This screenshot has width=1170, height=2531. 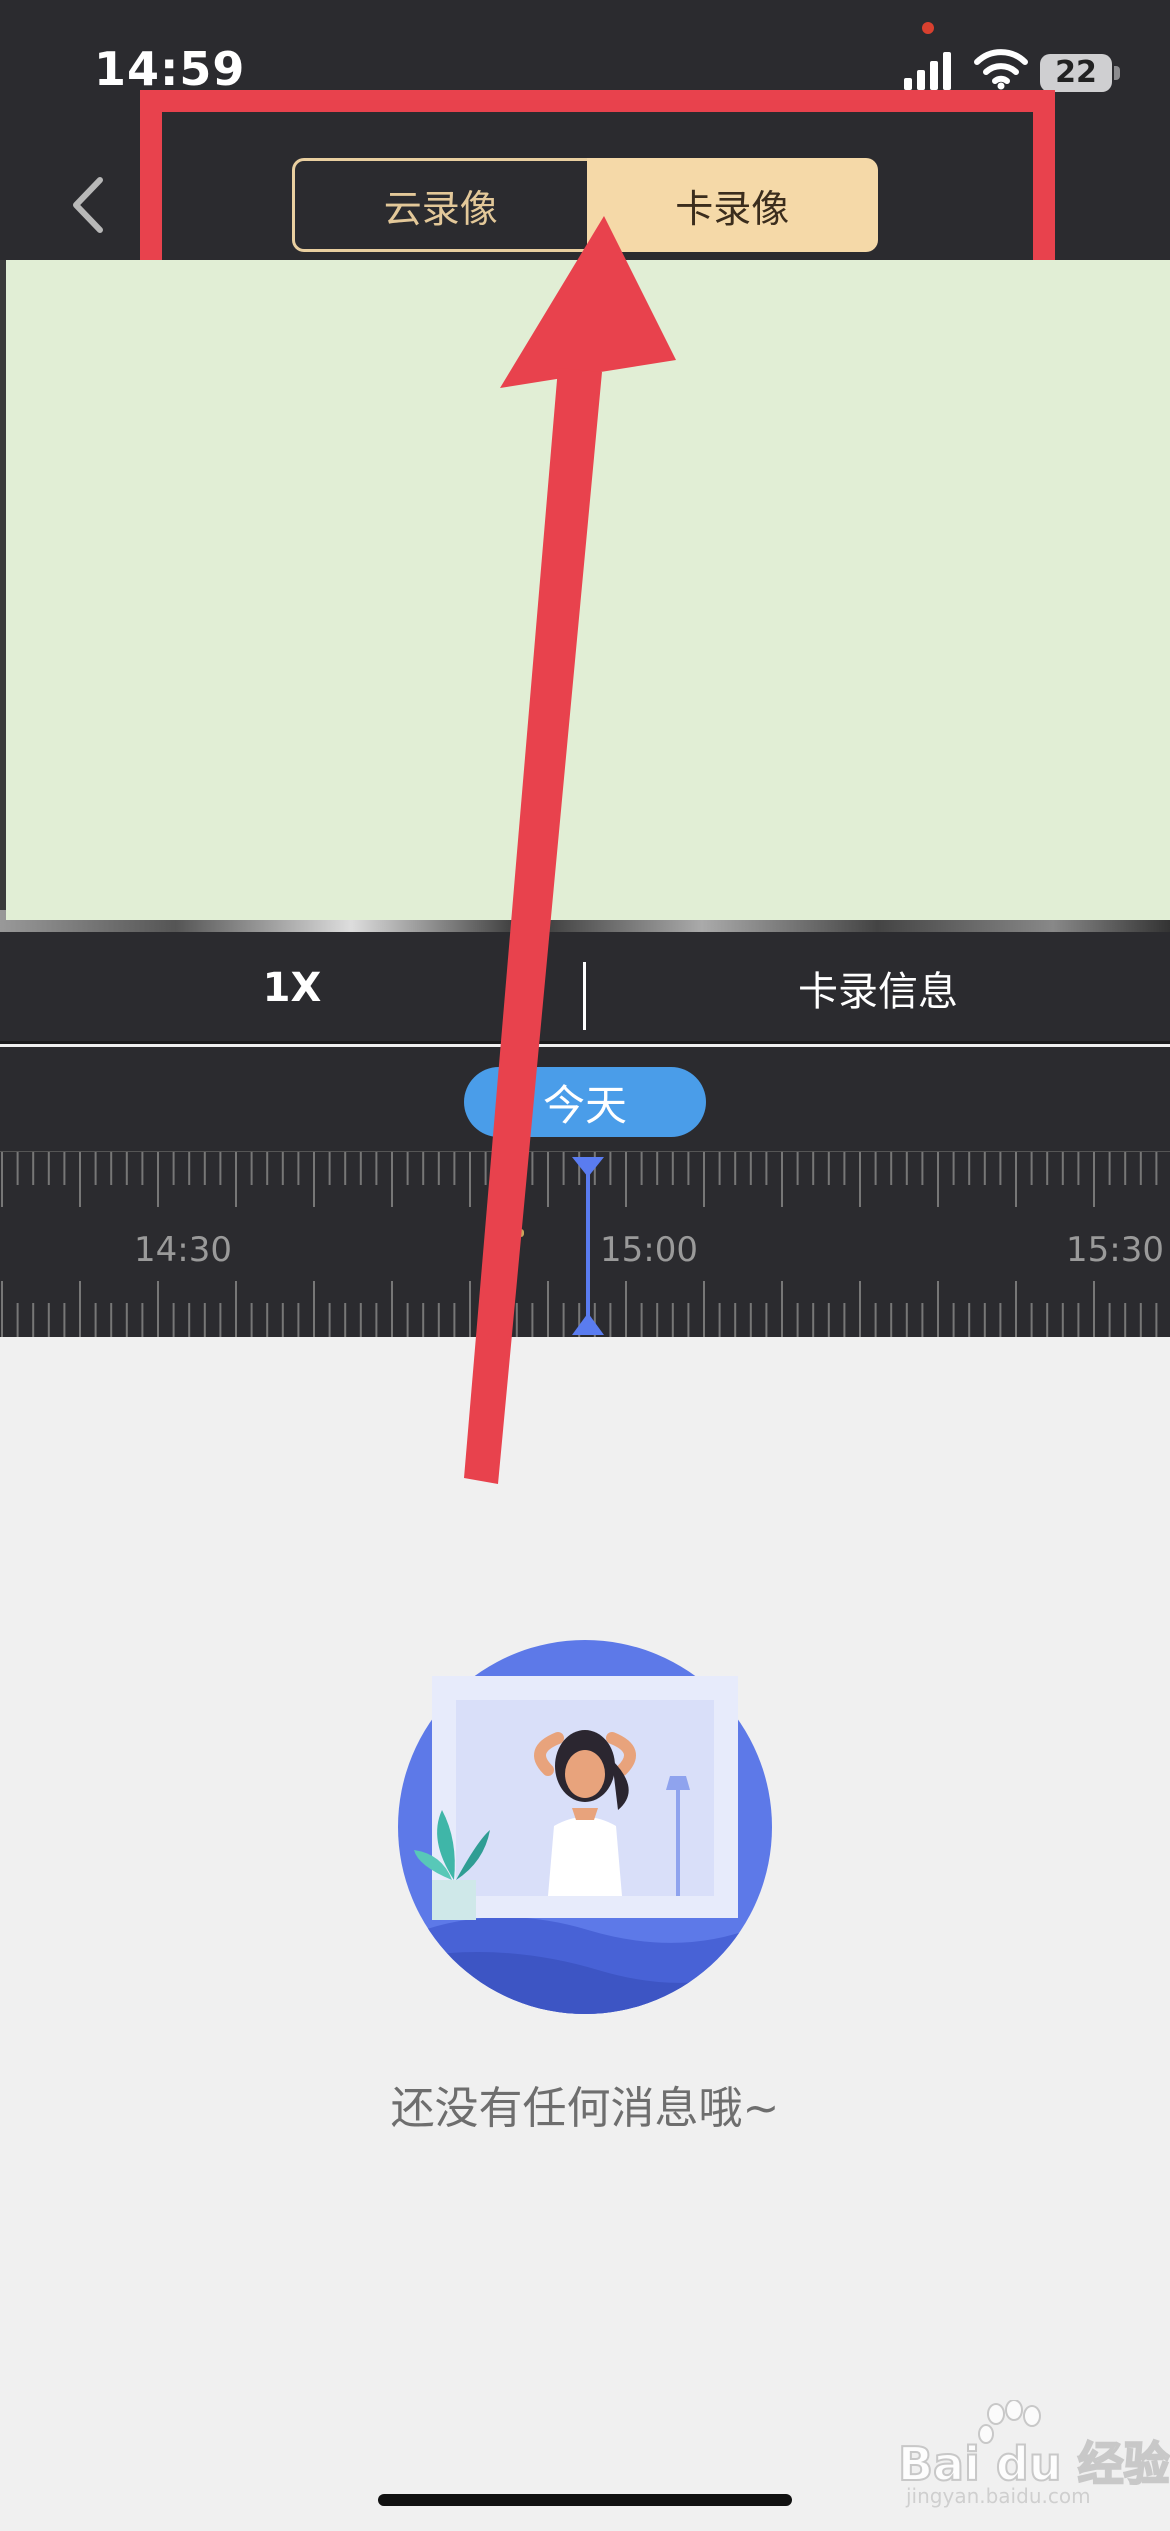 What do you see at coordinates (509, 1233) in the screenshot?
I see `recording-segment` at bounding box center [509, 1233].